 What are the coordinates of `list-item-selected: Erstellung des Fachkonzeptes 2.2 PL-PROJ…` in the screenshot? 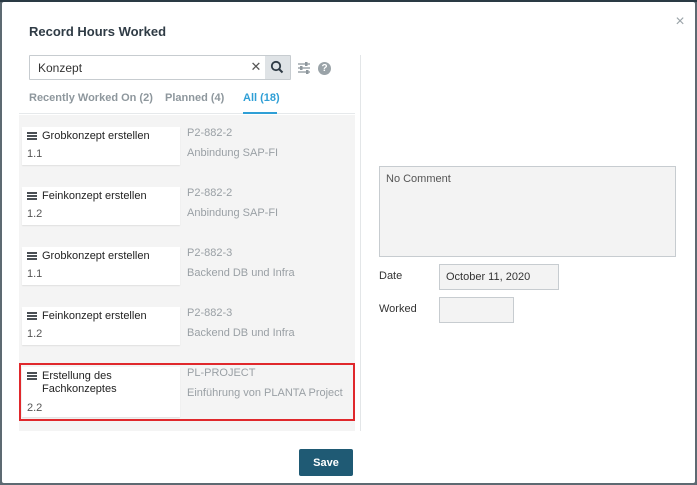 It's located at (187, 392).